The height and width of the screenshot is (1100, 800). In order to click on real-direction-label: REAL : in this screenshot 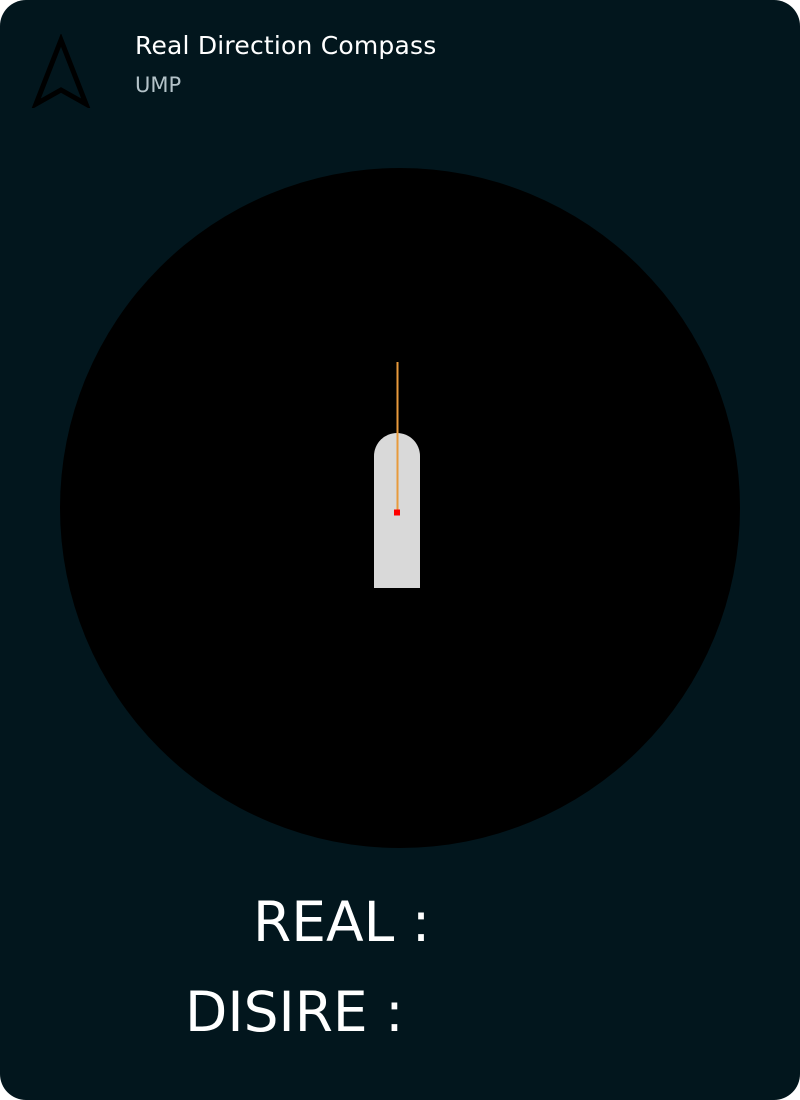, I will do `click(342, 922)`.